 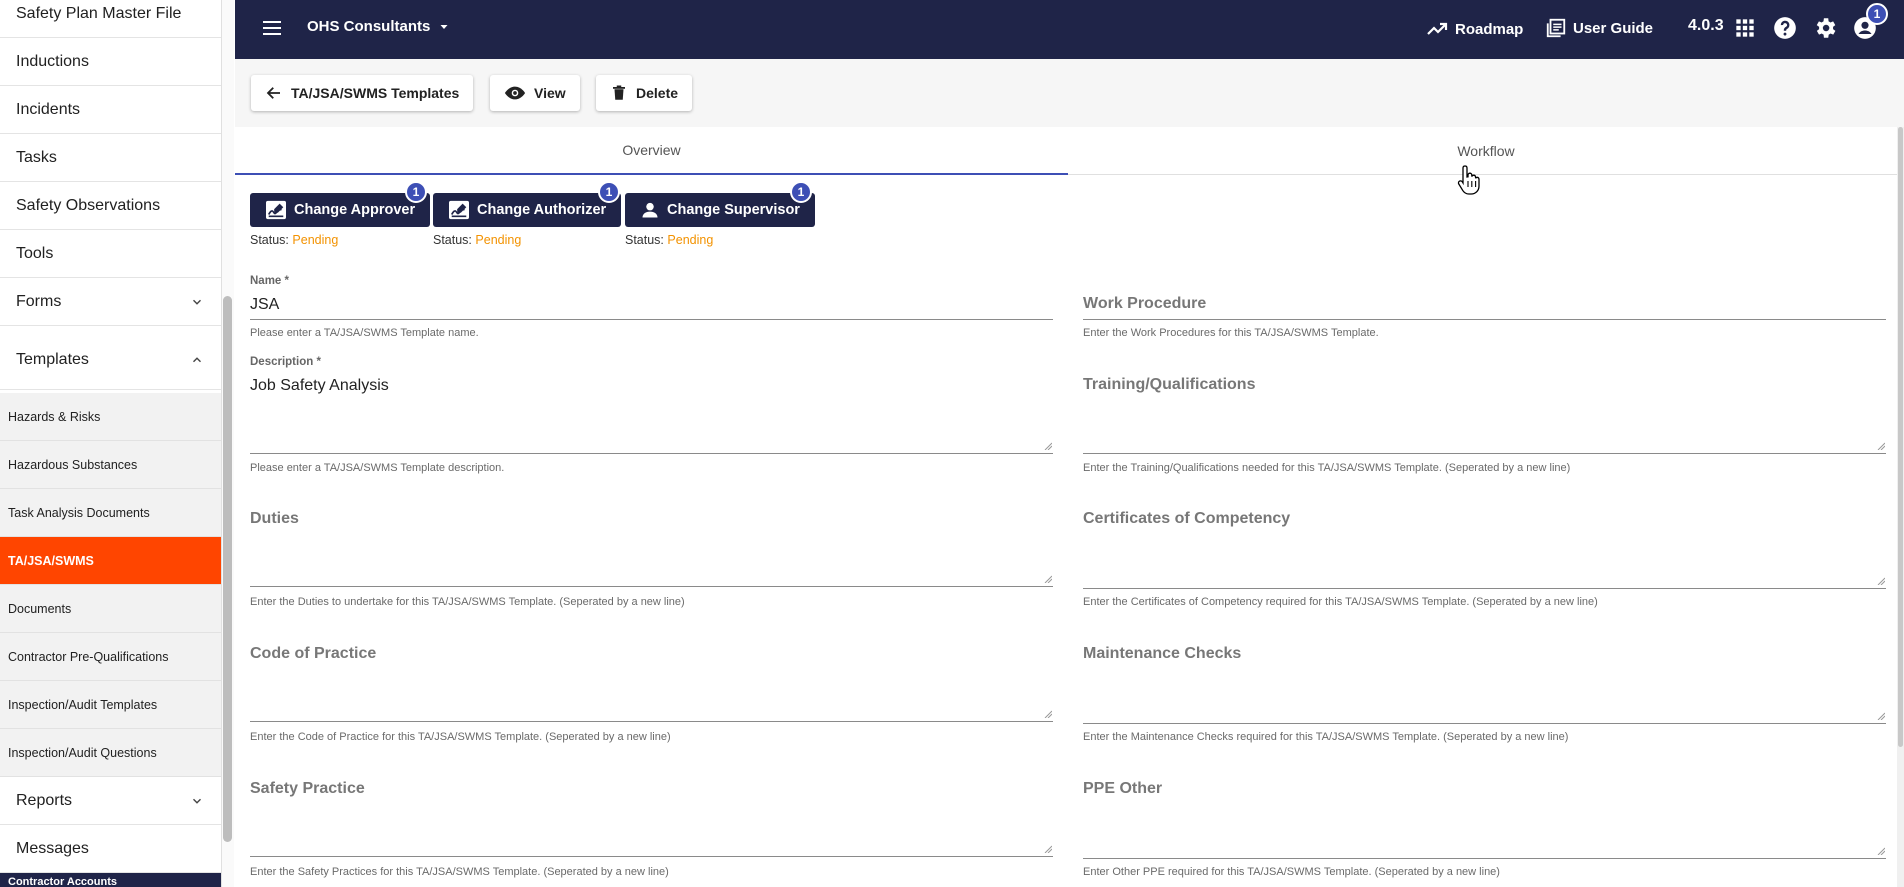 I want to click on description-underline, so click(x=651, y=453).